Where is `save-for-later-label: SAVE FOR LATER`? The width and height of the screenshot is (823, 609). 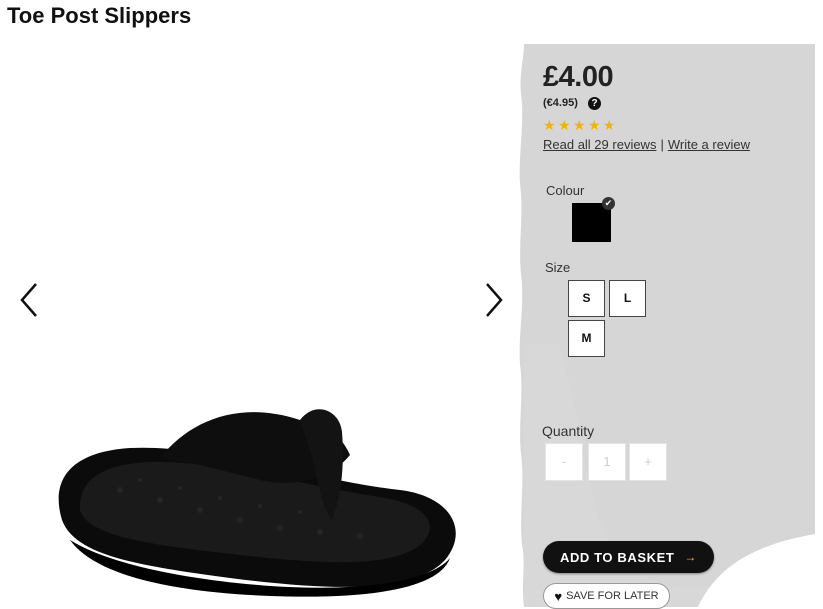
save-for-later-label: SAVE FOR LATER is located at coordinates (612, 596).